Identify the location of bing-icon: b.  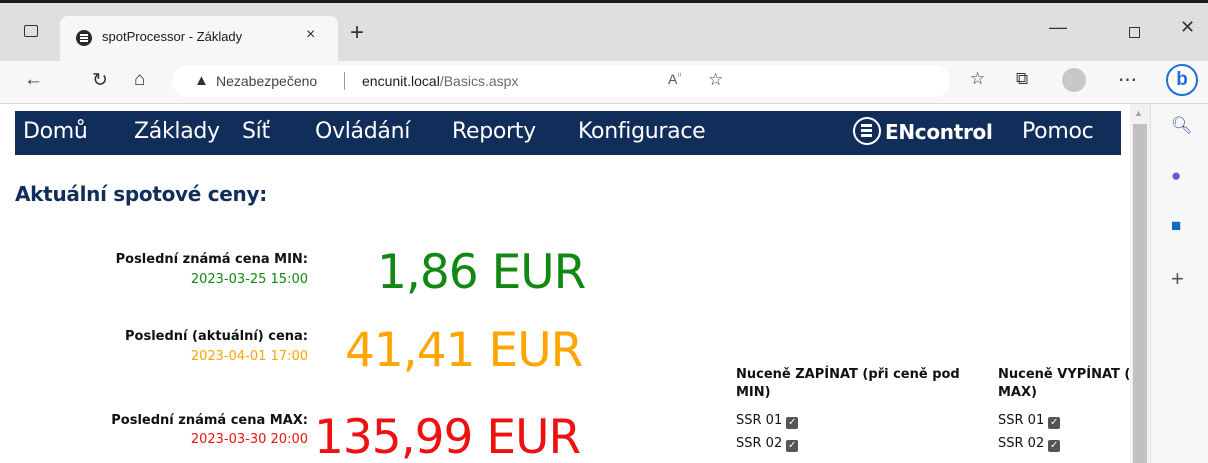
(1182, 80).